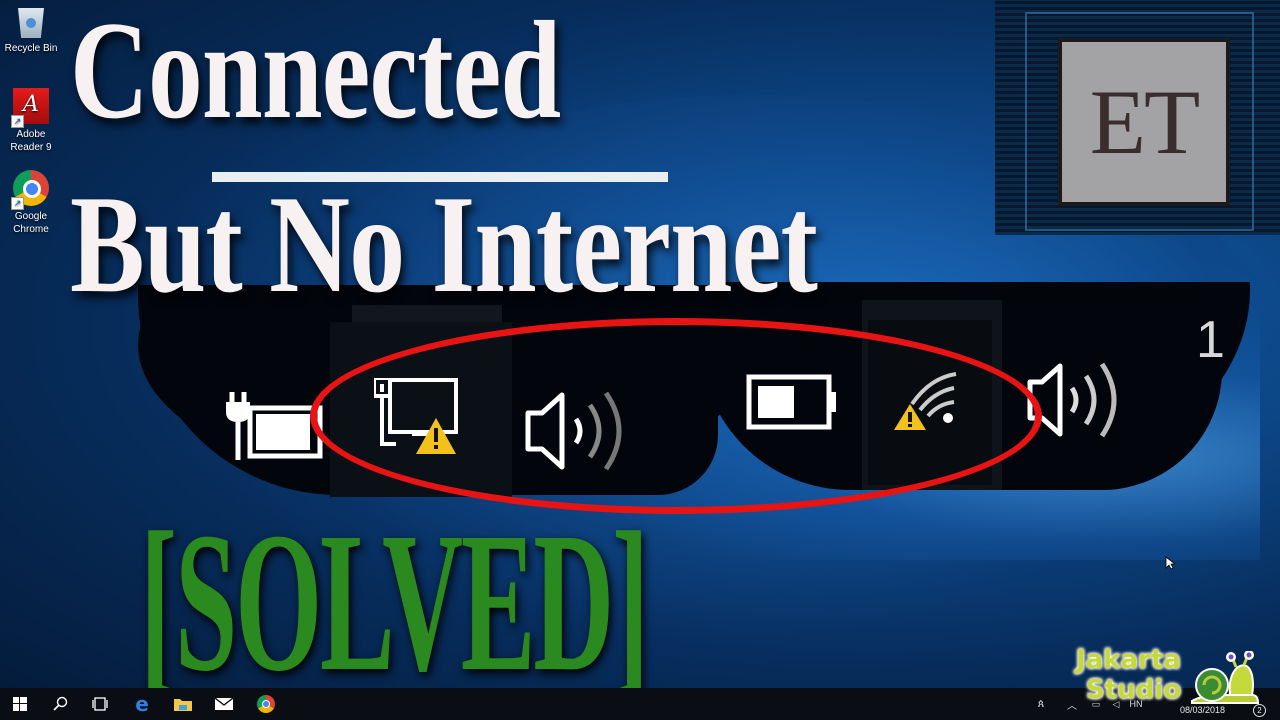  What do you see at coordinates (1133, 690) in the screenshot?
I see `studio-logo-line-2: Studio` at bounding box center [1133, 690].